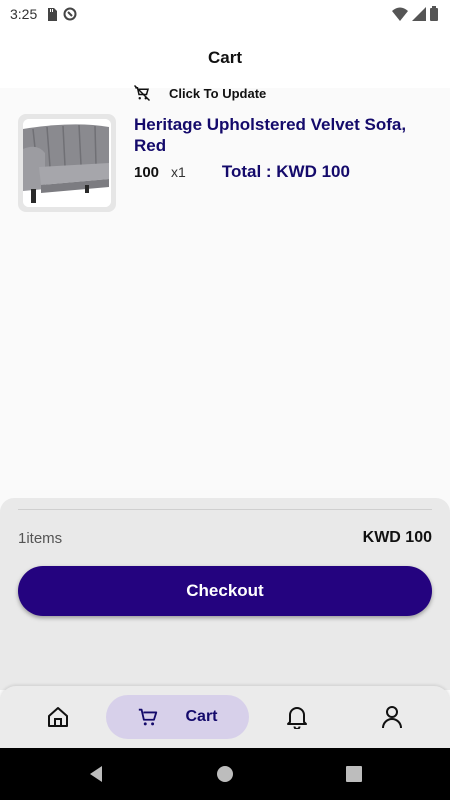 The height and width of the screenshot is (800, 450). I want to click on remove-cart-icon, so click(142, 93).